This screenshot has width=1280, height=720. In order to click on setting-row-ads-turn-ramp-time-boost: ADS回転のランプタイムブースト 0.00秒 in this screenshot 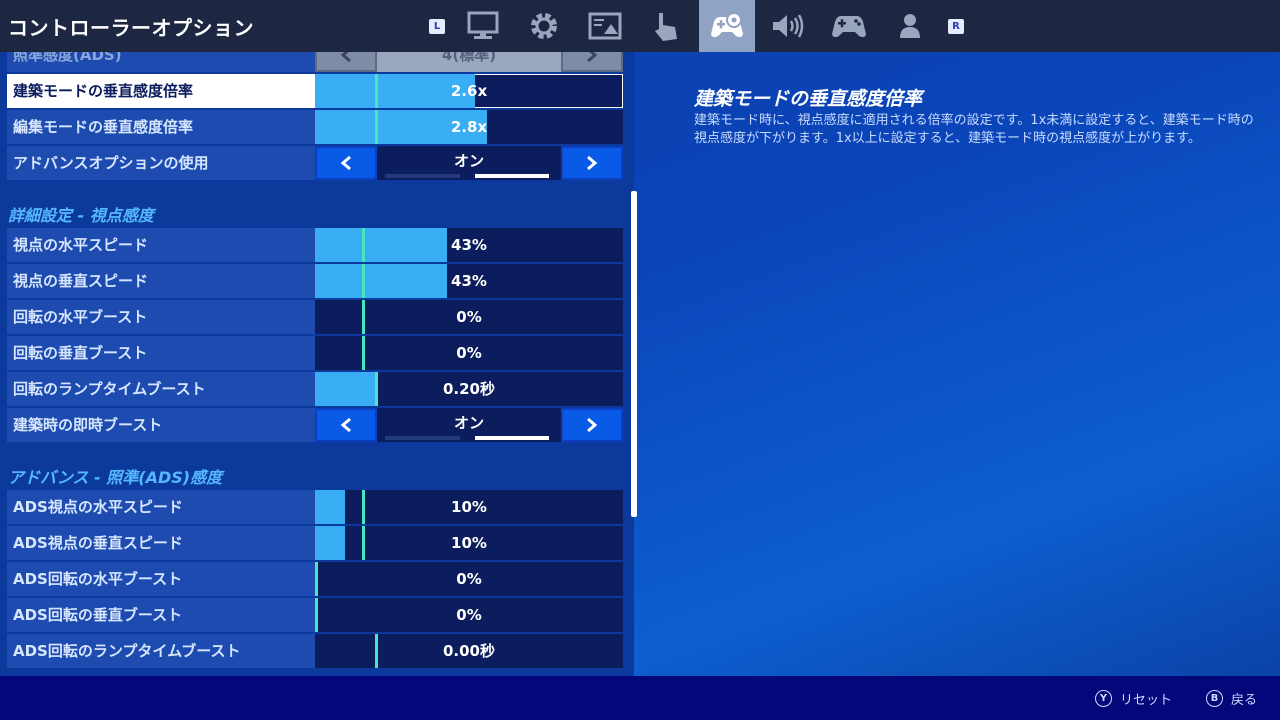, I will do `click(315, 651)`.